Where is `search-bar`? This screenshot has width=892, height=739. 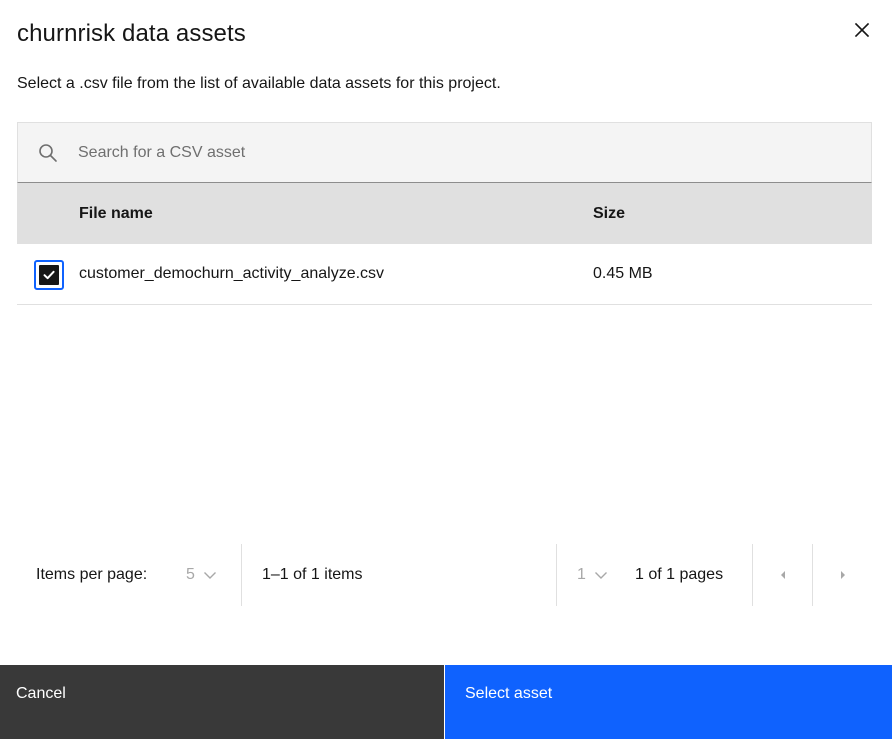
search-bar is located at coordinates (444, 152).